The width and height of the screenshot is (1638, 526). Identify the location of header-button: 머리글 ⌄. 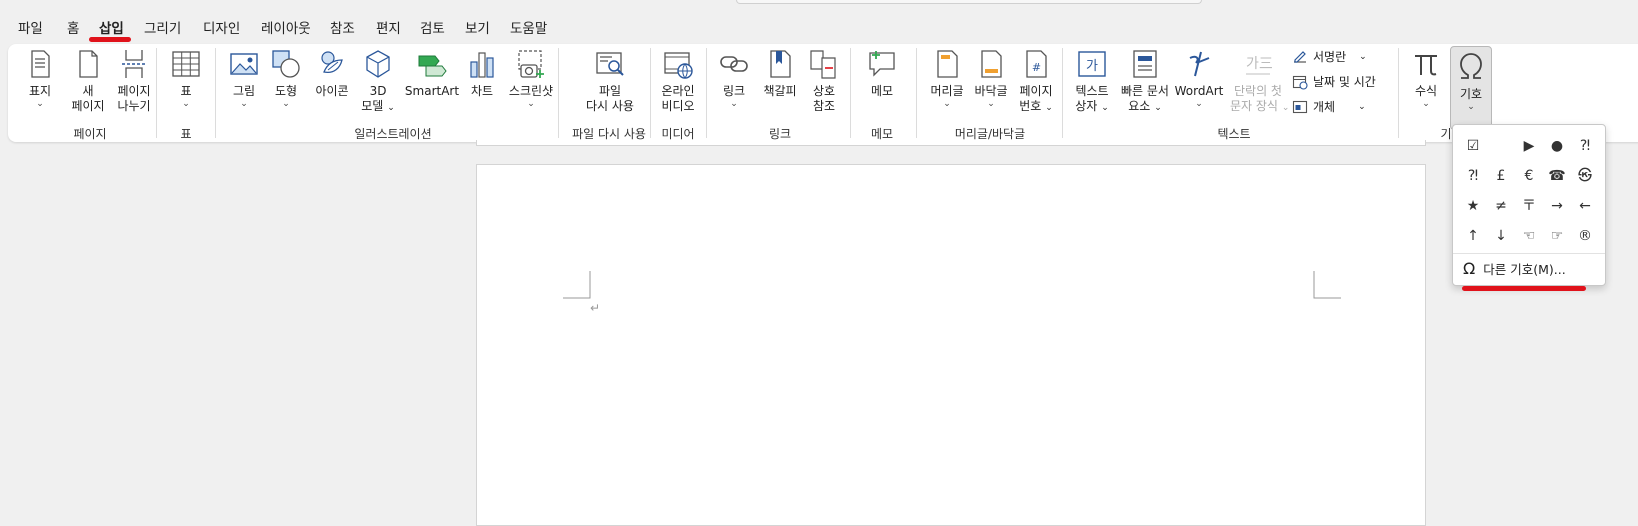
(947, 78).